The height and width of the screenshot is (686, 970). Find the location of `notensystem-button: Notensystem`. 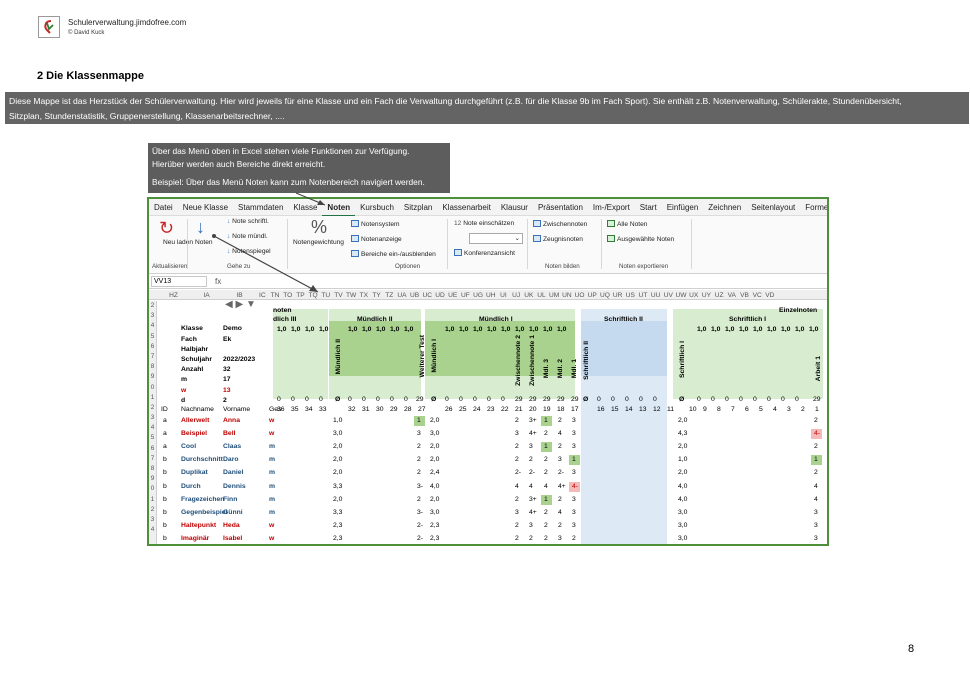

notensystem-button: Notensystem is located at coordinates (375, 224).